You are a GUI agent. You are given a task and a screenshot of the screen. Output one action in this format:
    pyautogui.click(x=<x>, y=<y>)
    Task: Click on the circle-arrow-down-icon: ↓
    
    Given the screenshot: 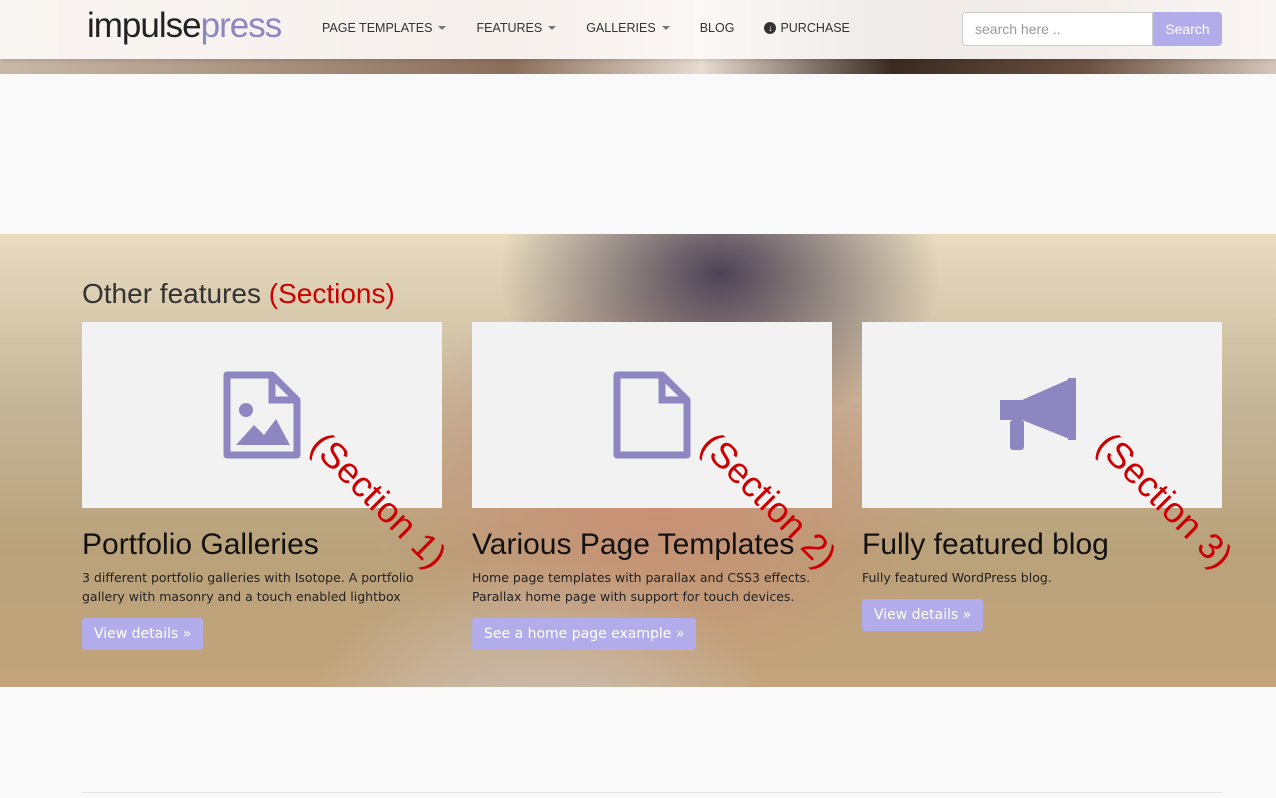 What is the action you would take?
    pyautogui.click(x=770, y=28)
    